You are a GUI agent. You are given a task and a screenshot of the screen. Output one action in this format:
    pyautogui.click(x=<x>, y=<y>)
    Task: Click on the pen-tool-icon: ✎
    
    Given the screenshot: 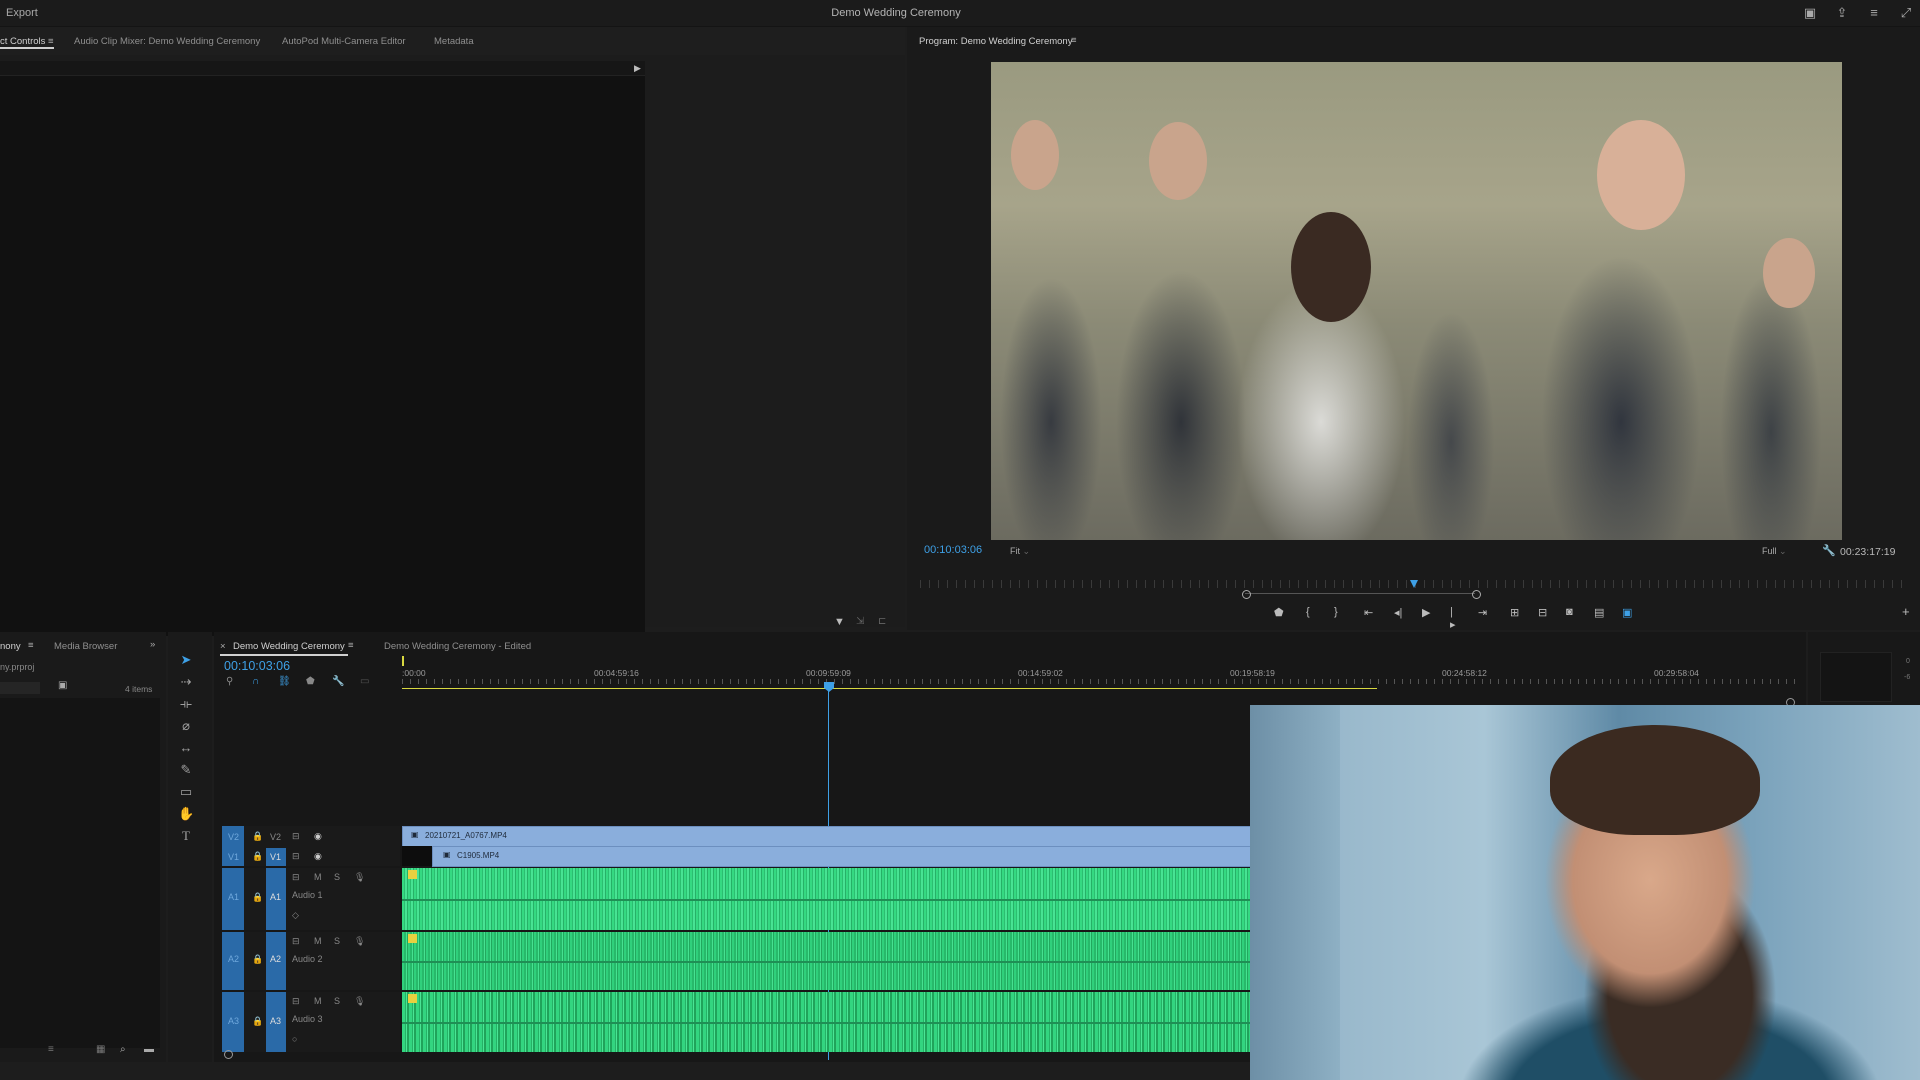 What is the action you would take?
    pyautogui.click(x=186, y=770)
    